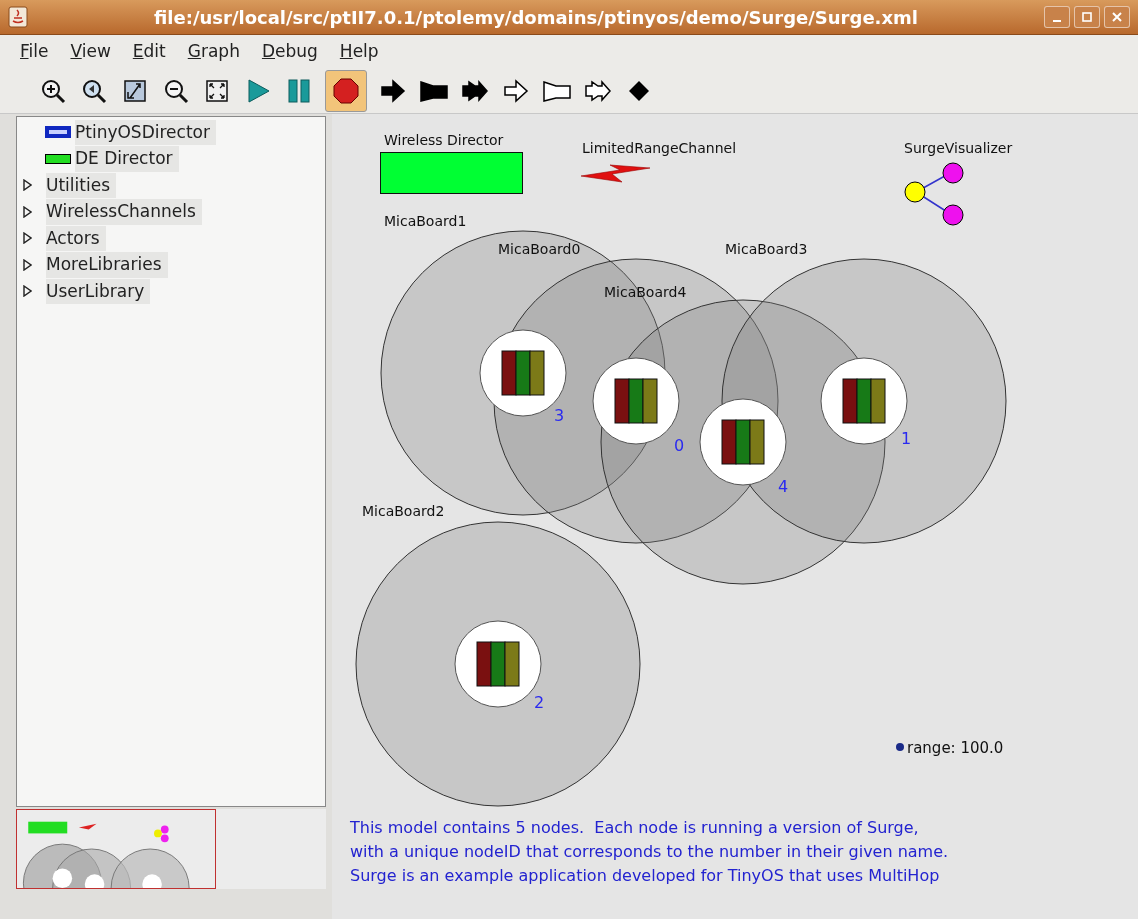  I want to click on lightning-icon, so click(616, 173).